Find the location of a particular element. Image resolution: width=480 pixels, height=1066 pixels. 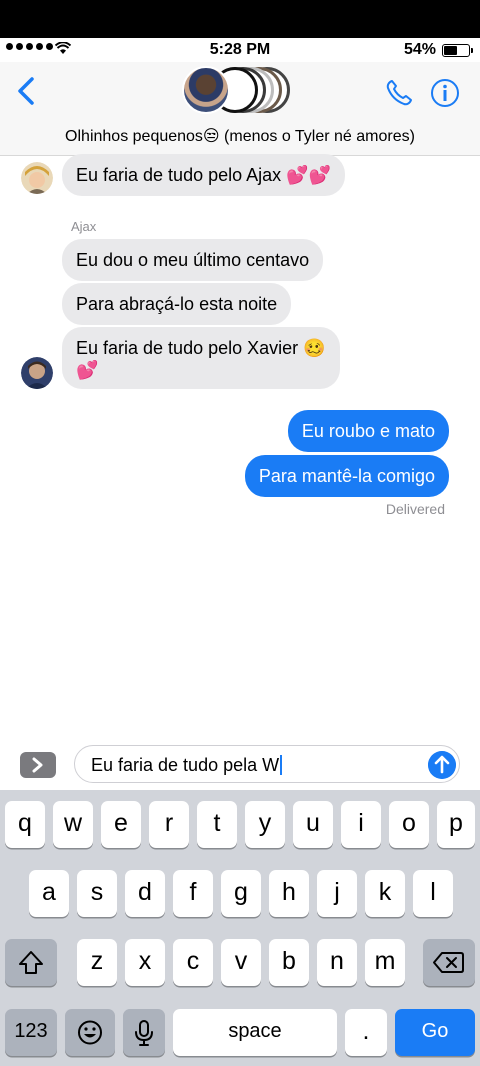

key-v: v is located at coordinates (241, 962).